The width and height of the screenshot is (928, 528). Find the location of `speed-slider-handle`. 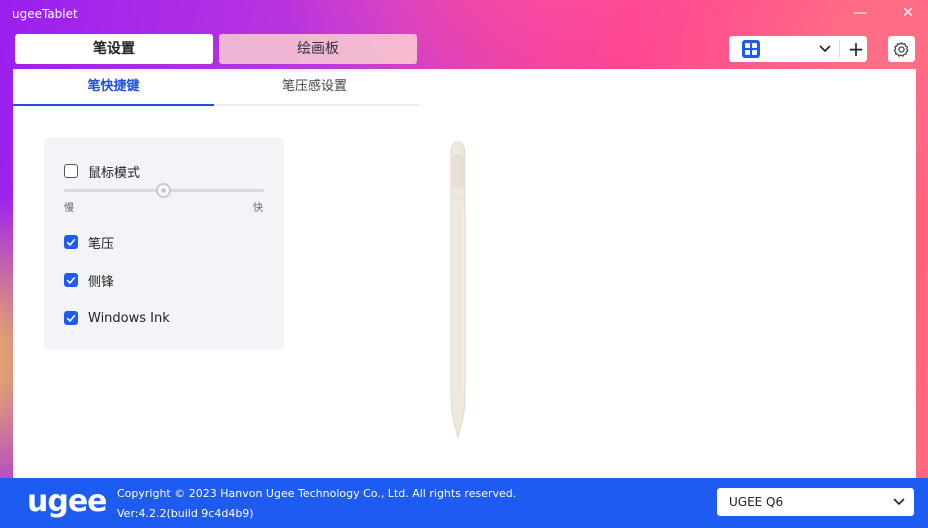

speed-slider-handle is located at coordinates (163, 190).